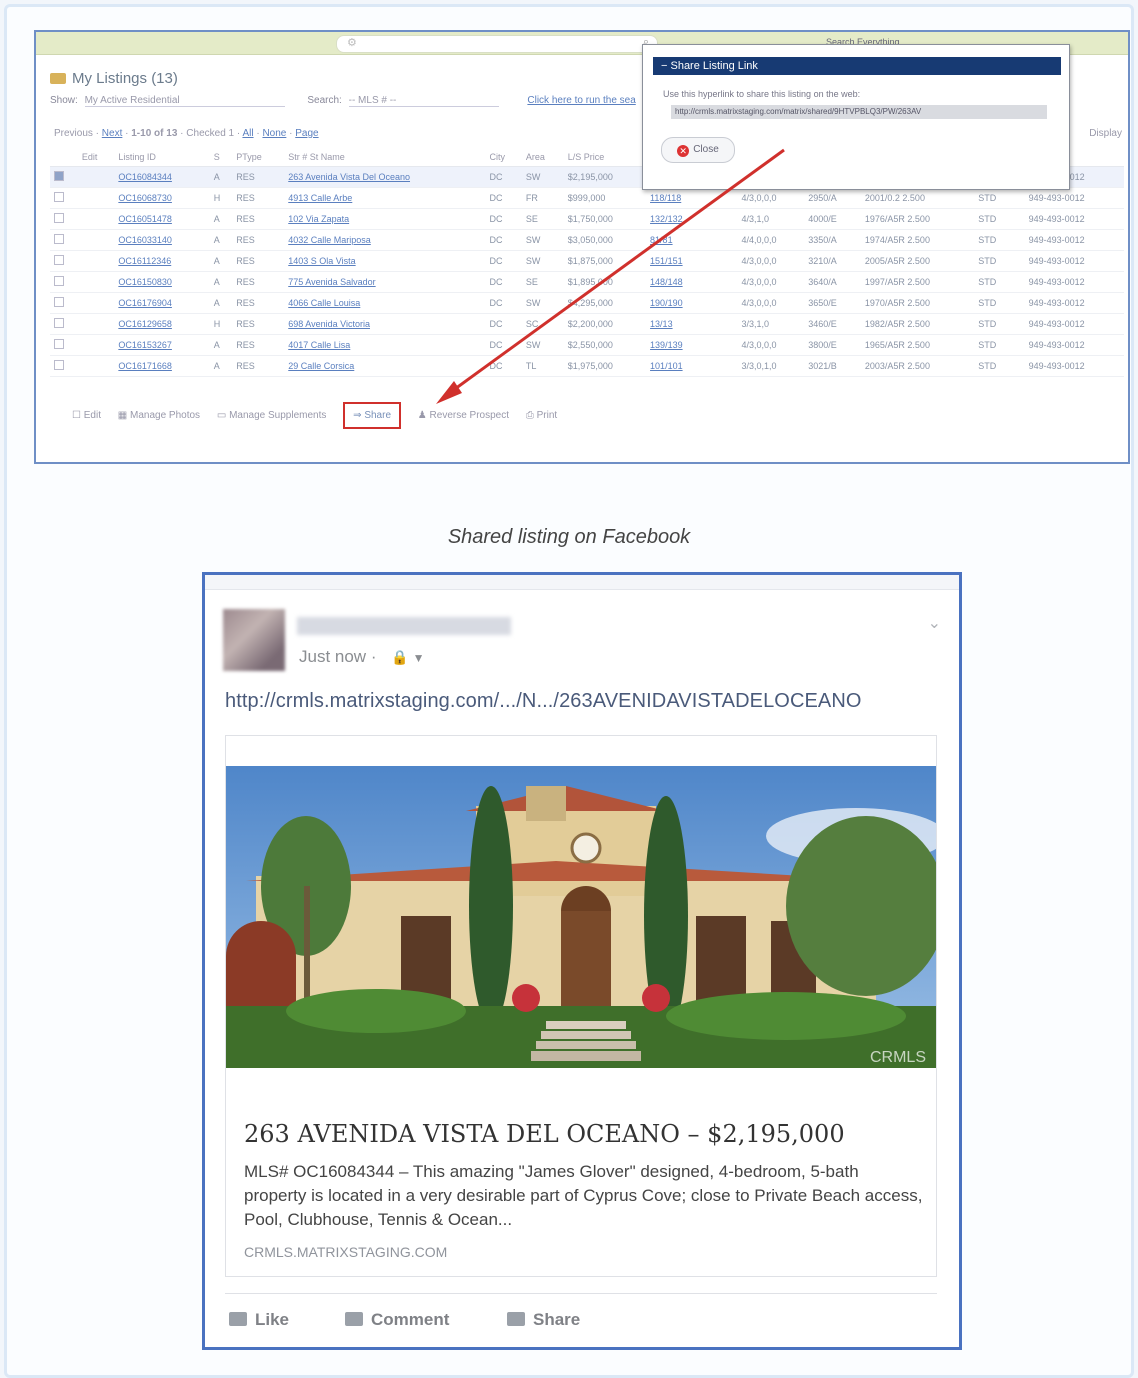  I want to click on close-button: ✕ Close, so click(698, 150).